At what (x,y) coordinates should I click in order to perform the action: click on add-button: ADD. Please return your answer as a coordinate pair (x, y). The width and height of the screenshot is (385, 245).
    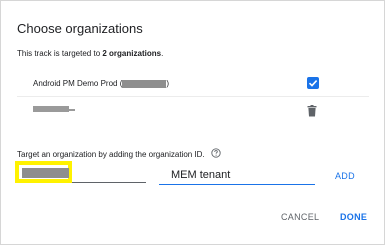
    Looking at the image, I should click on (345, 176).